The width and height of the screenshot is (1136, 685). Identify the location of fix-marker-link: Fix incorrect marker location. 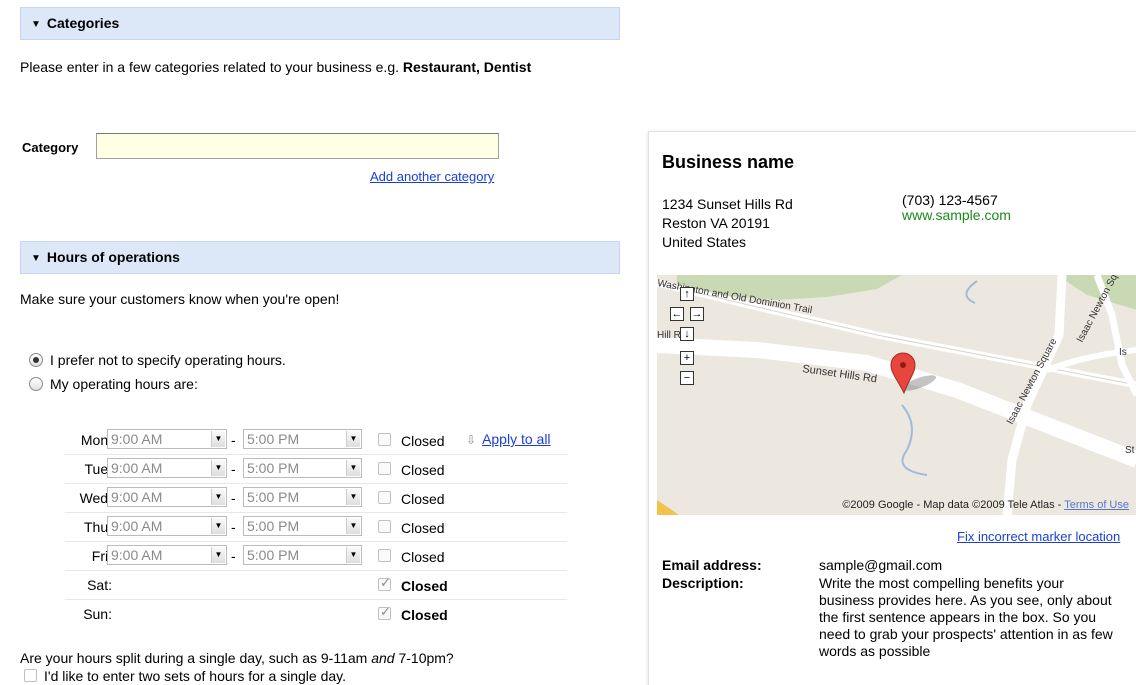
(1038, 536).